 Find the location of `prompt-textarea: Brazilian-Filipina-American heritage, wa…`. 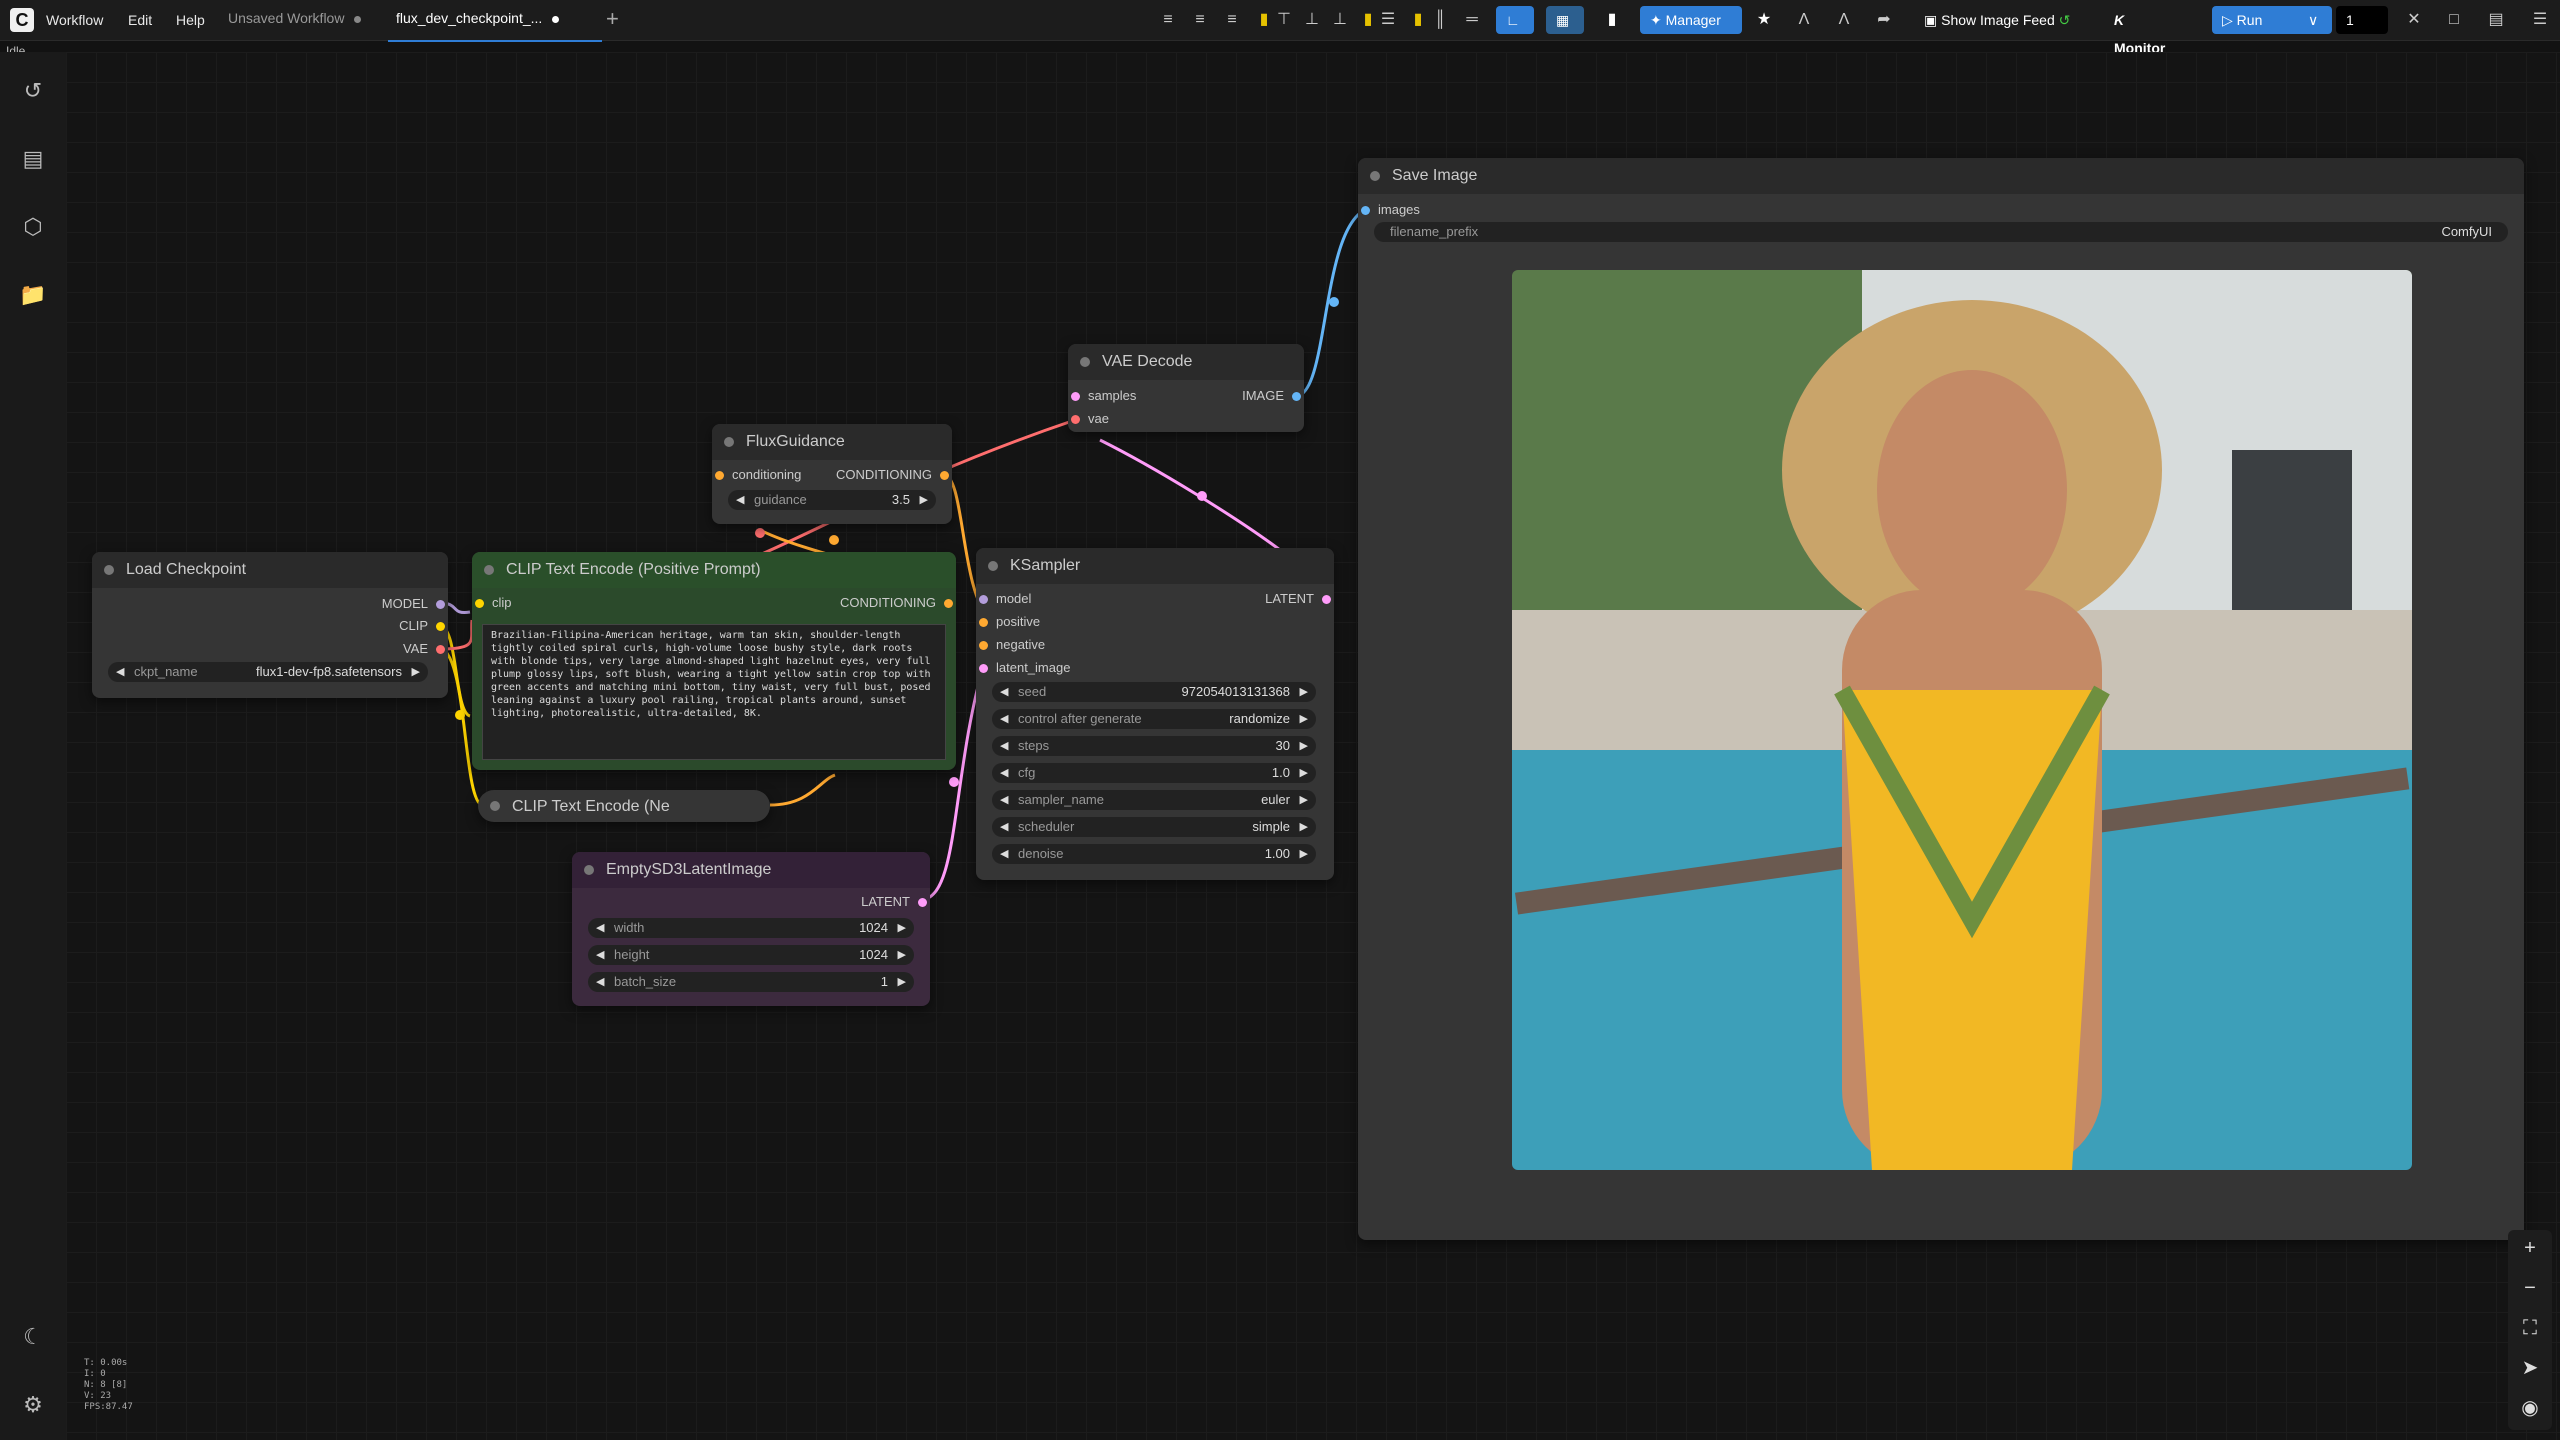

prompt-textarea: Brazilian-Filipina-American heritage, wa… is located at coordinates (714, 692).